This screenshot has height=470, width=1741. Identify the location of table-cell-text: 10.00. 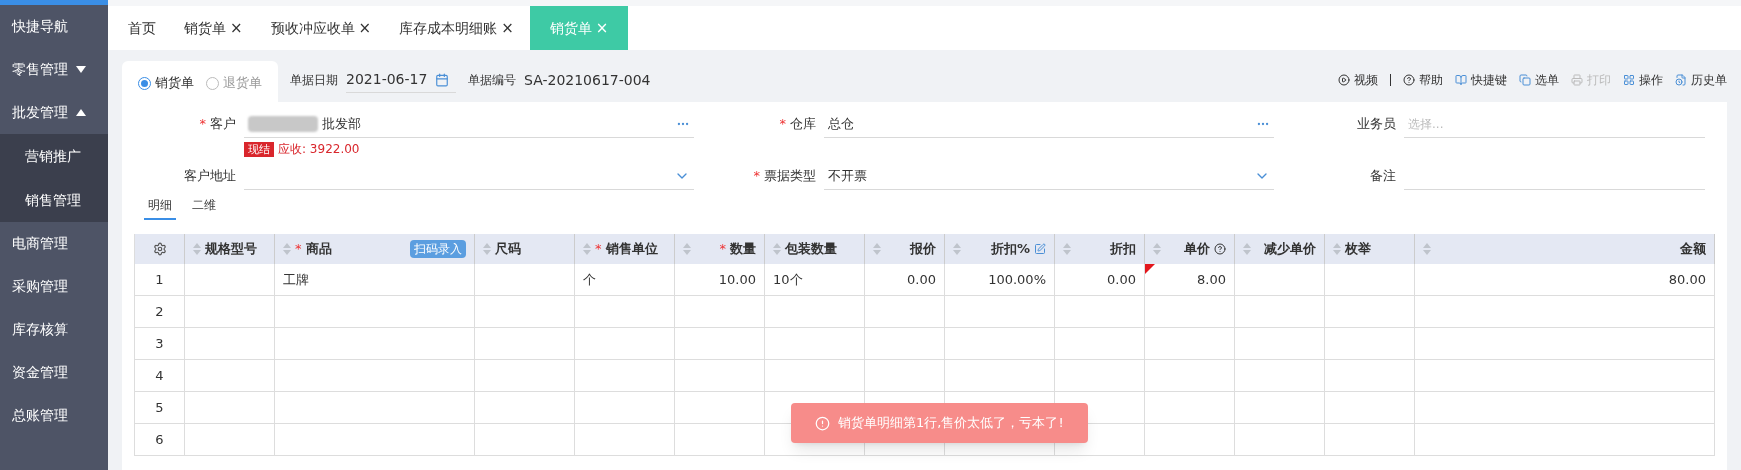
(737, 279).